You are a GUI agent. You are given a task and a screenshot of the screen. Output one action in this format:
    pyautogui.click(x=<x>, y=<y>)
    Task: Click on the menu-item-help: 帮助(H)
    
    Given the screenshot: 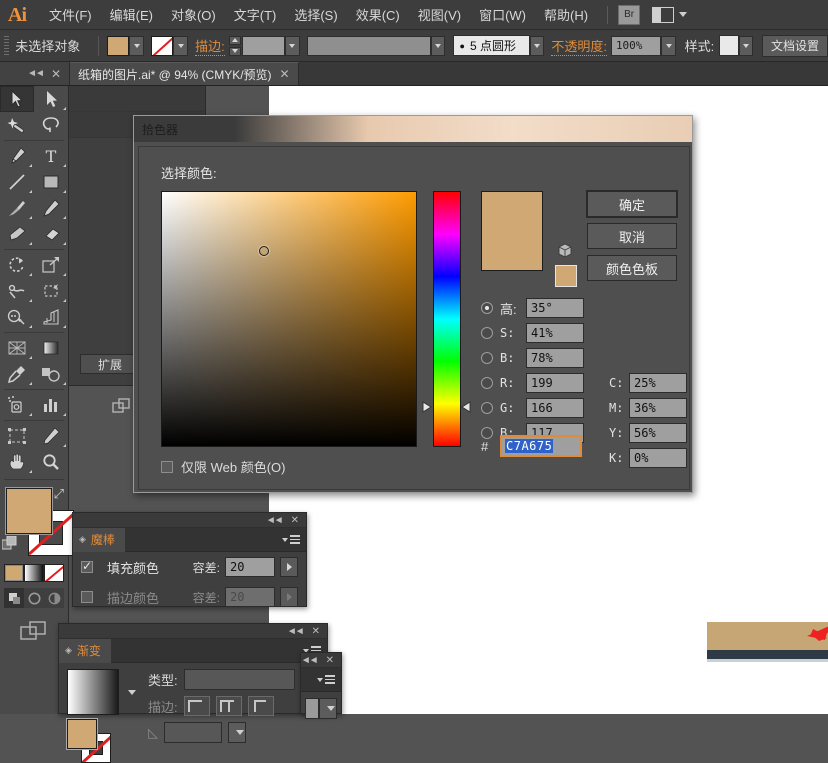 What is the action you would take?
    pyautogui.click(x=566, y=15)
    